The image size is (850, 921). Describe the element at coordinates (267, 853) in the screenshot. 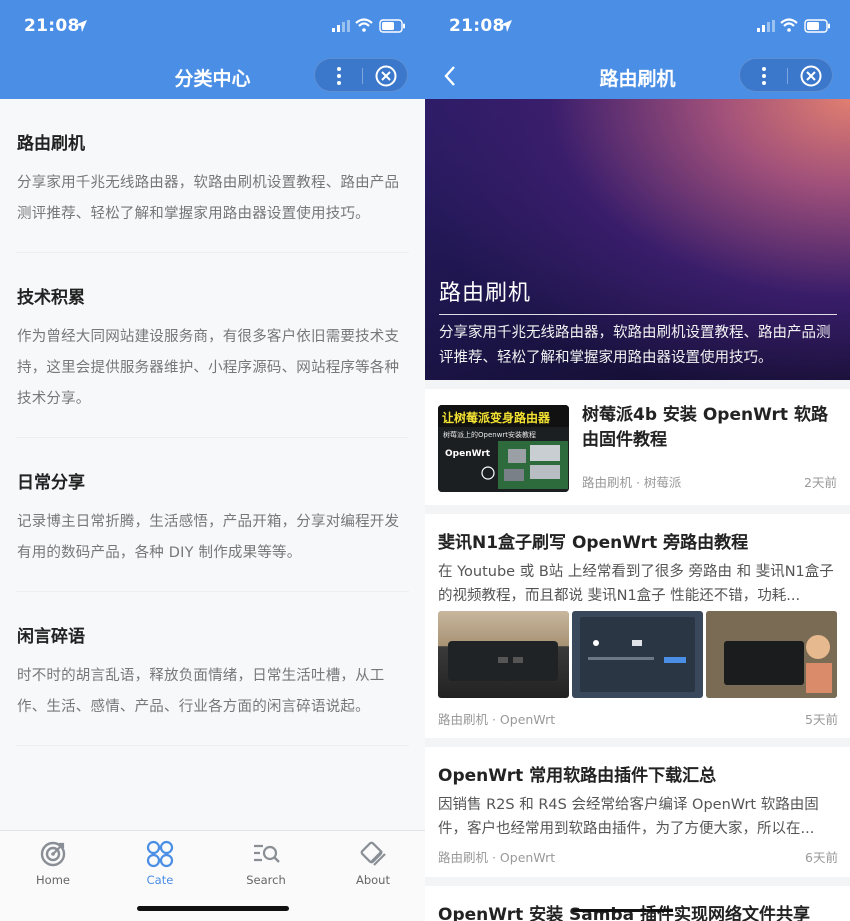

I see `search-icon` at that location.